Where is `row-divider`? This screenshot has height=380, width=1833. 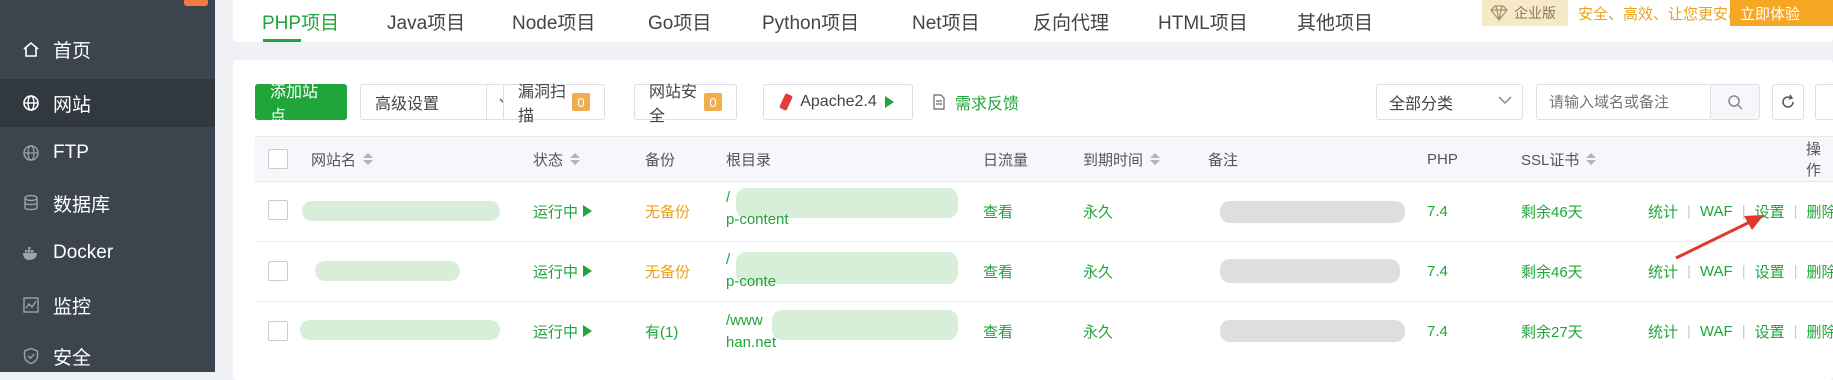
row-divider is located at coordinates (1044, 241).